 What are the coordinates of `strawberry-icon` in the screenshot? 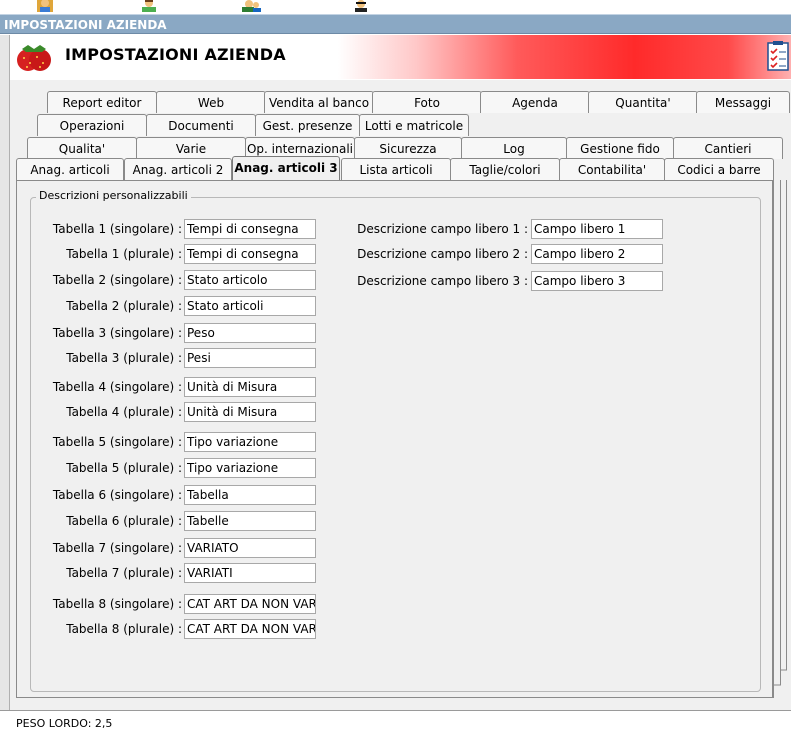 It's located at (34, 58).